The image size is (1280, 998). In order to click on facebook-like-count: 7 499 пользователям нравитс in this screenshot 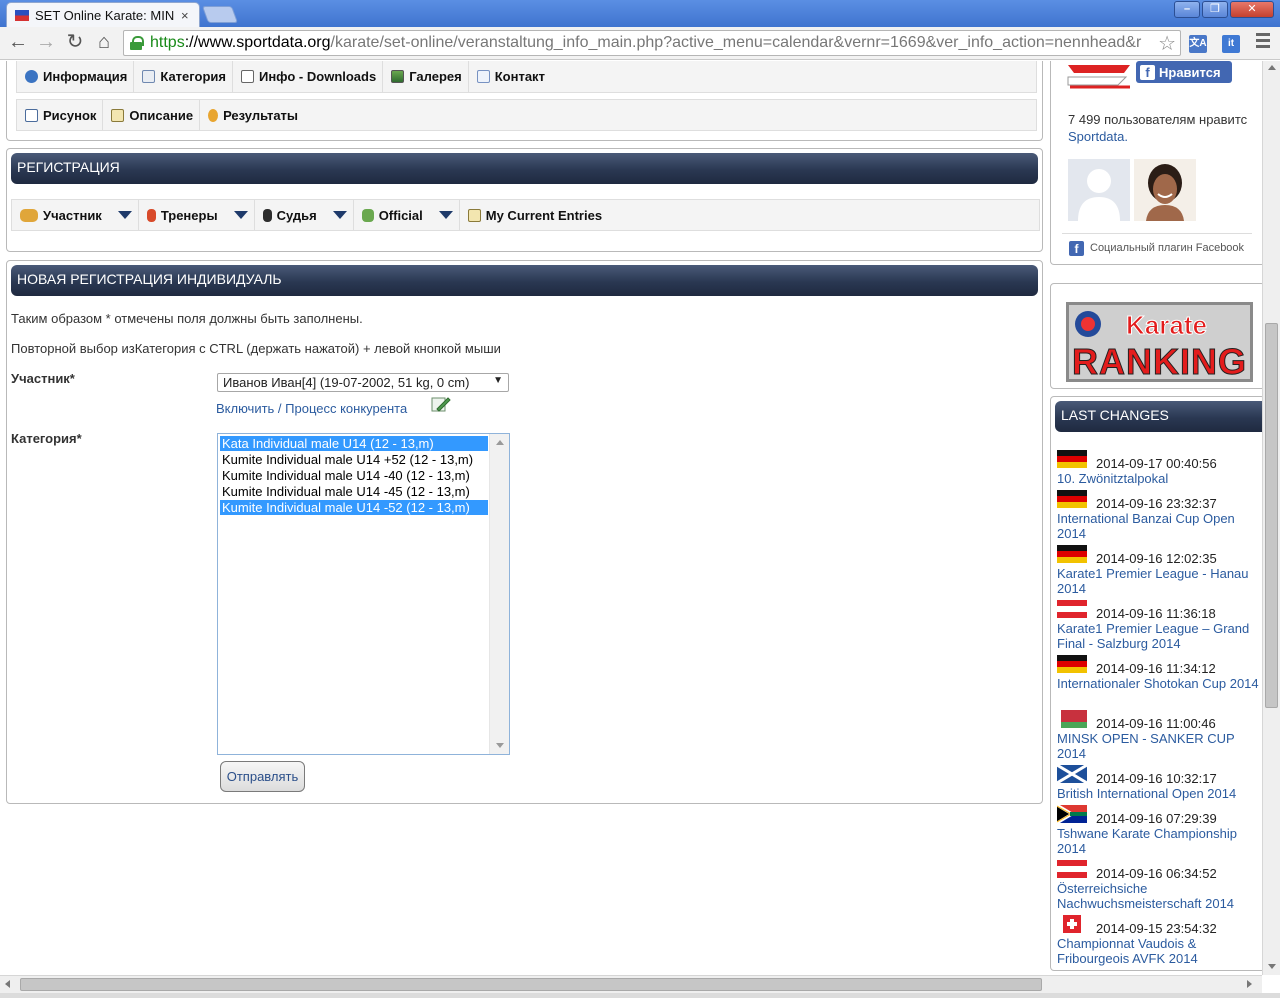, I will do `click(1158, 119)`.